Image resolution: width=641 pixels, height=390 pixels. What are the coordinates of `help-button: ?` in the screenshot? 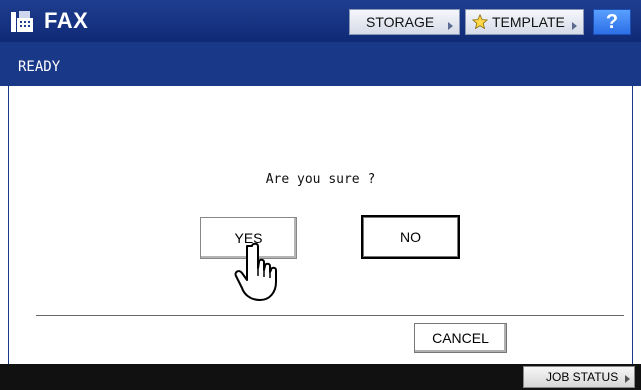 It's located at (612, 22).